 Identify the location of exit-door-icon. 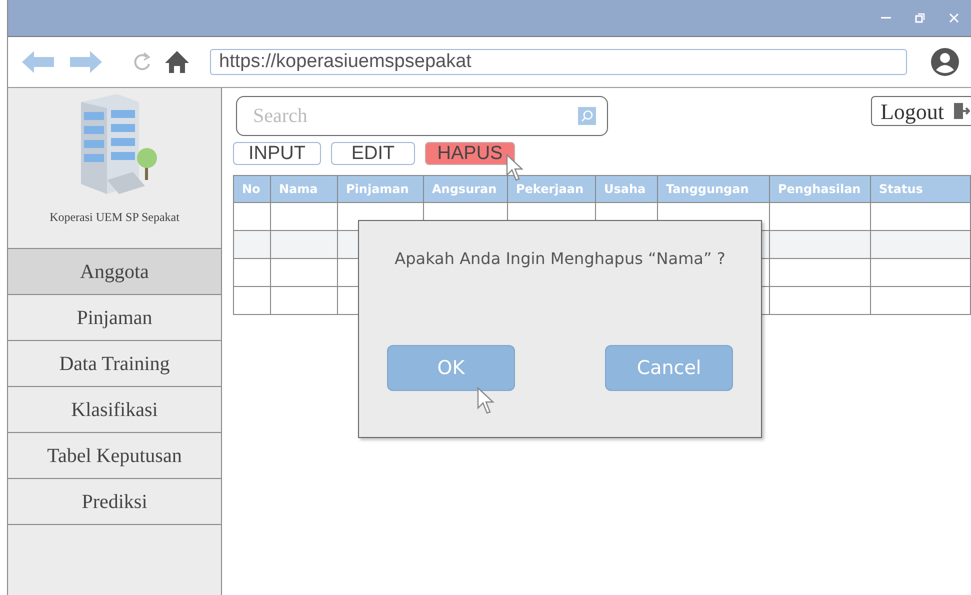
(961, 111).